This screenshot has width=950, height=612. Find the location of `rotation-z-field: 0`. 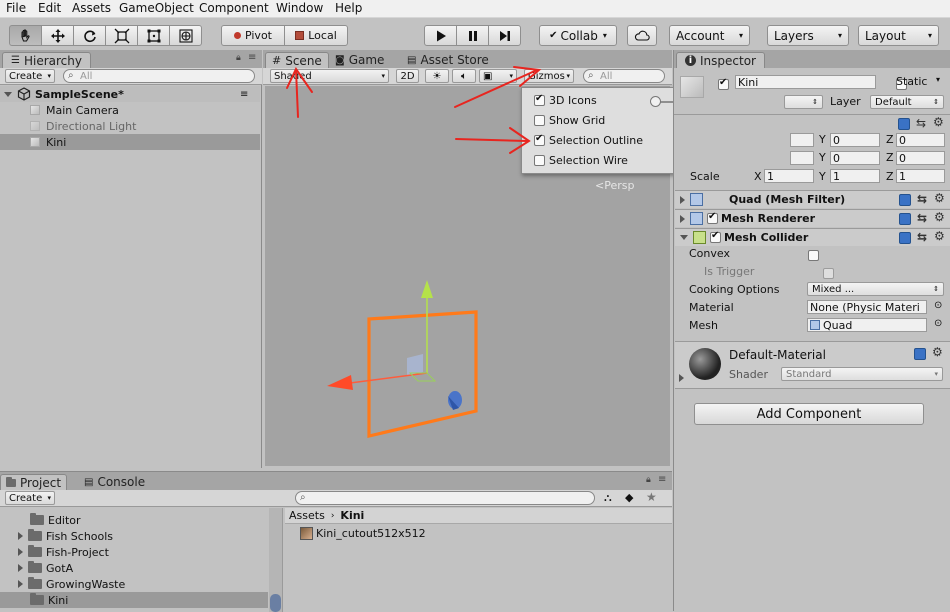

rotation-z-field: 0 is located at coordinates (920, 158).